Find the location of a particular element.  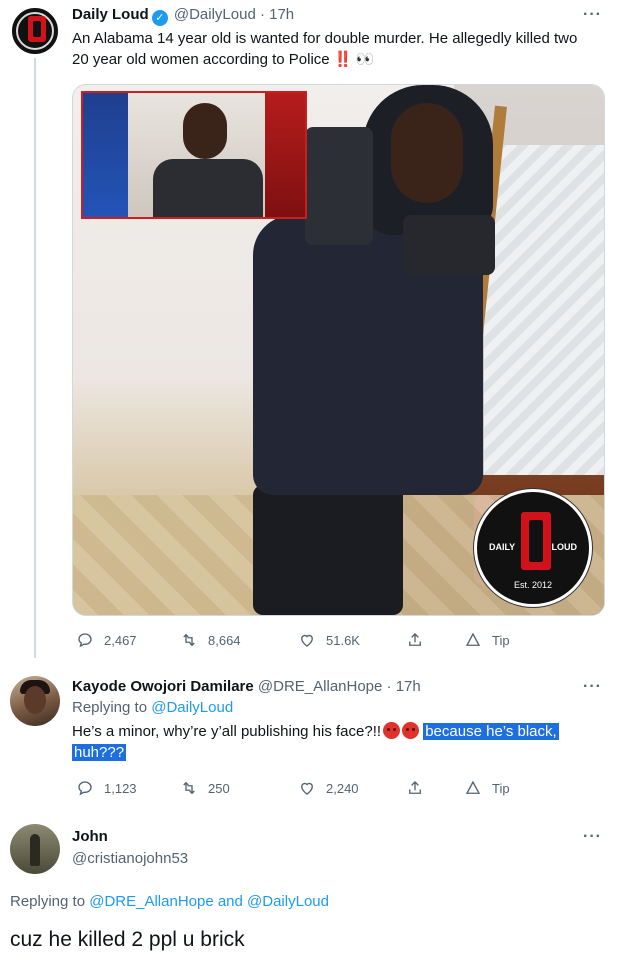

watermark-logo-mark is located at coordinates (536, 541).